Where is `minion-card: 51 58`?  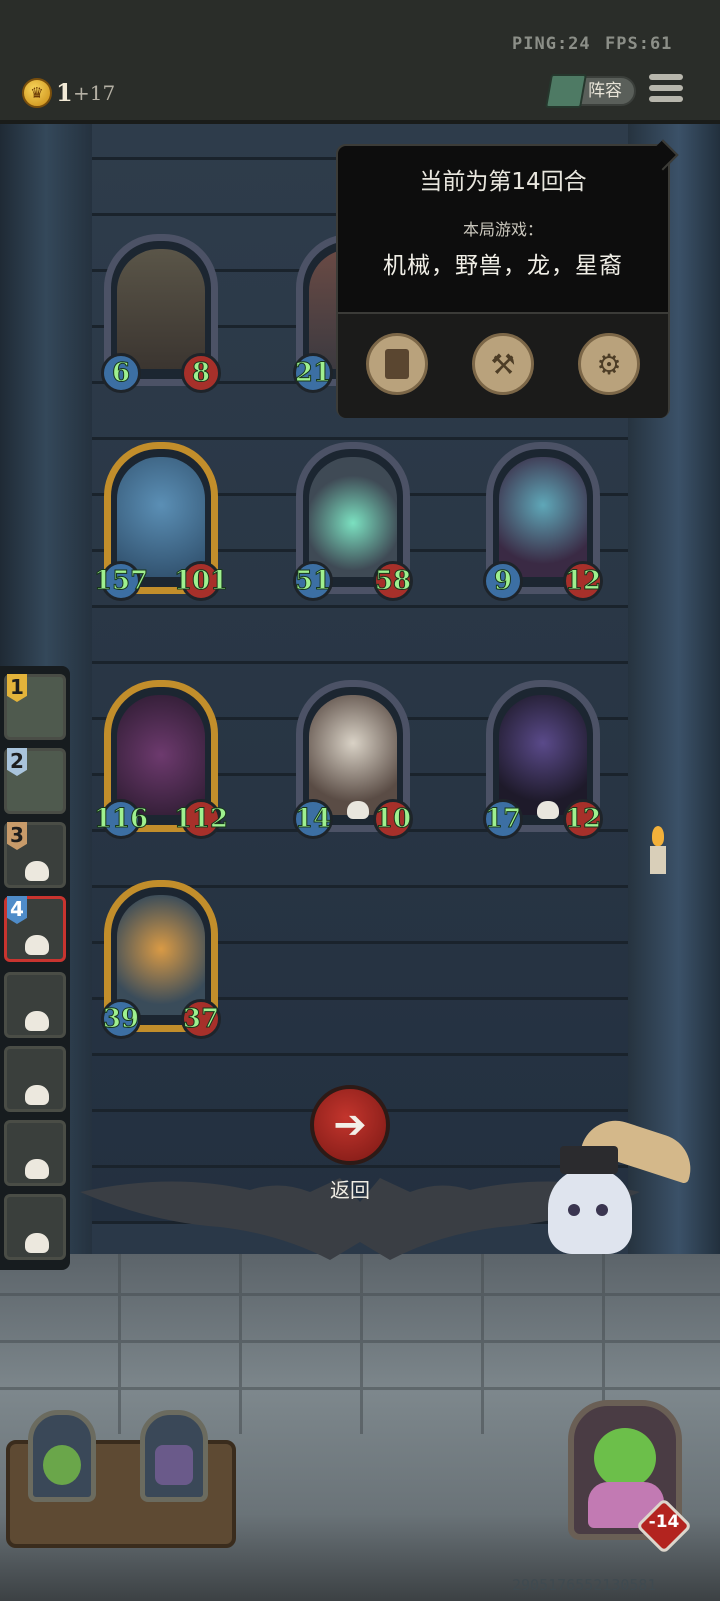
minion-card: 51 58 is located at coordinates (353, 521).